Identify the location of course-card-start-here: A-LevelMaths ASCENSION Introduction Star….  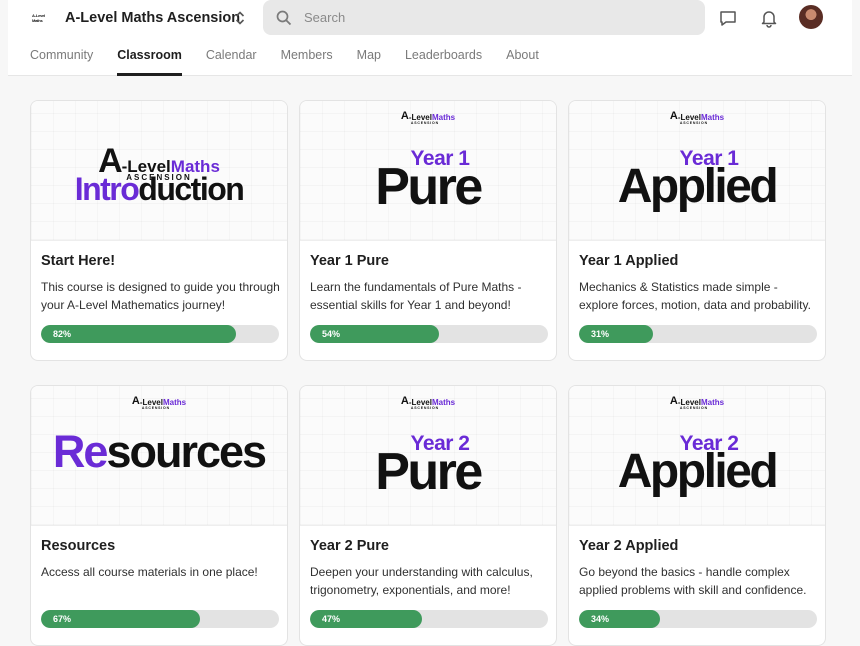
(159, 230).